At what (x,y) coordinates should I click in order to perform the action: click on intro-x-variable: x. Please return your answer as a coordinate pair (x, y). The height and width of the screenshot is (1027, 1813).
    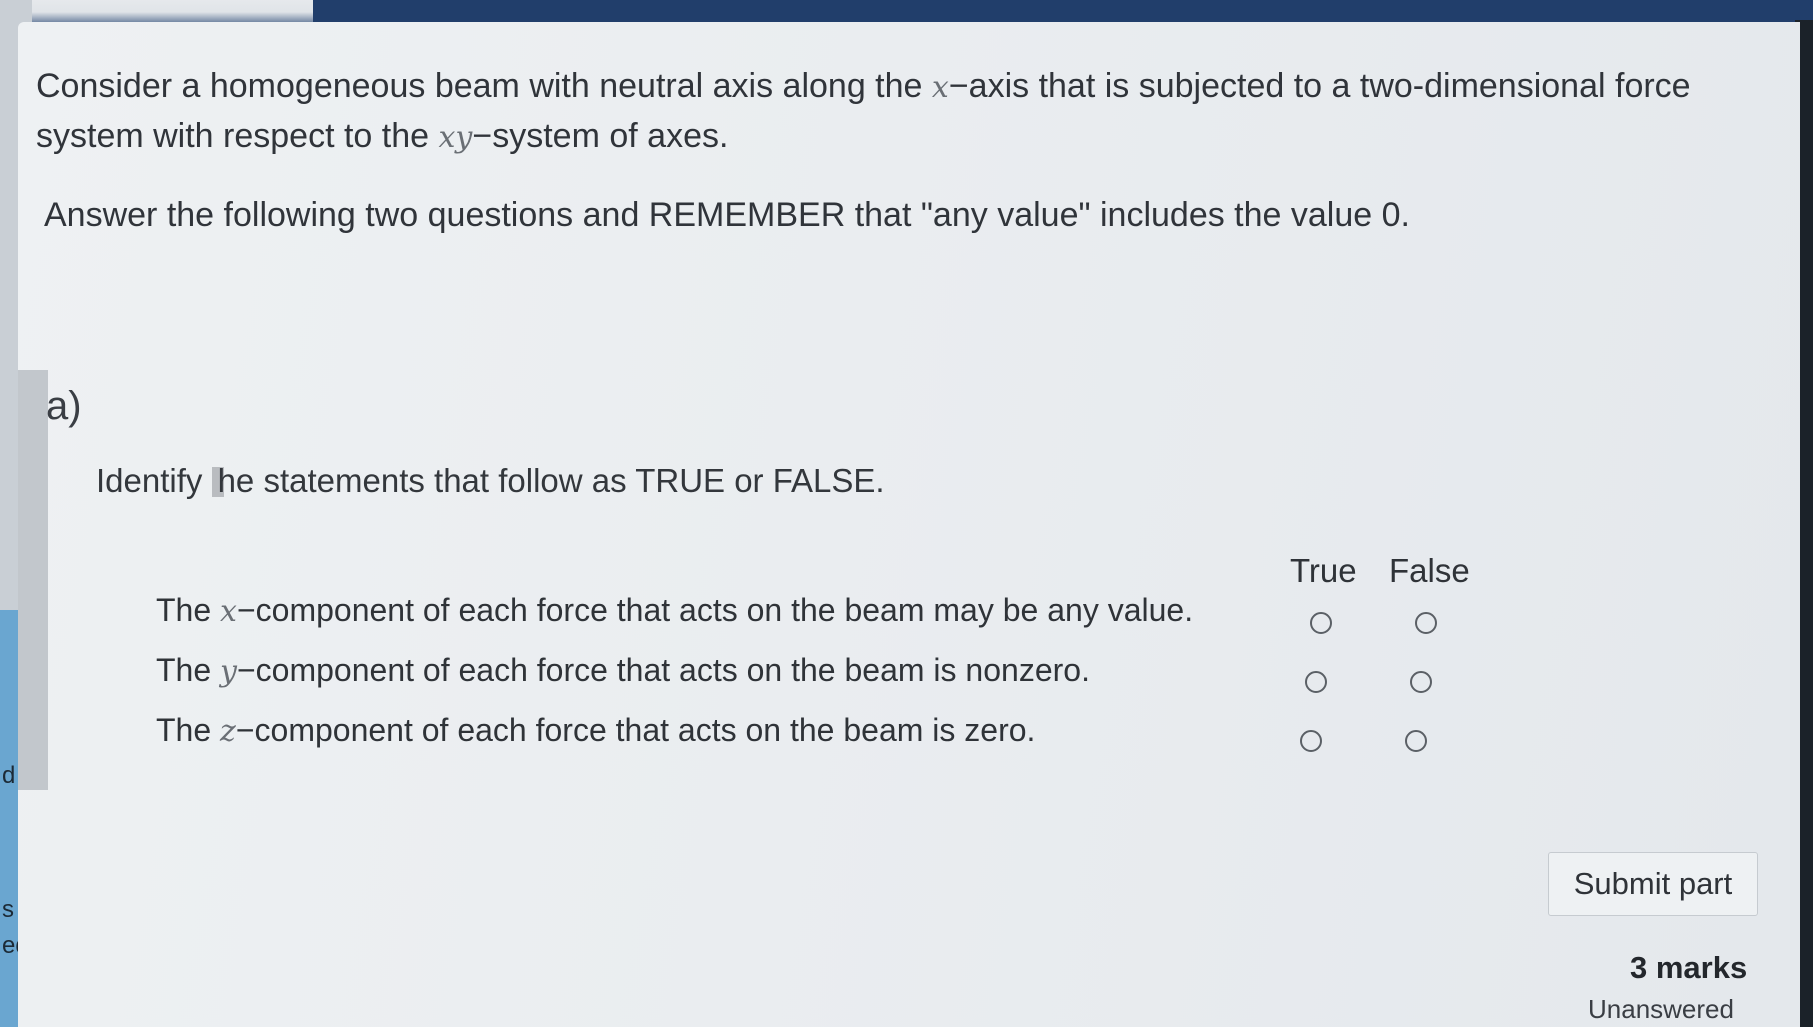
    Looking at the image, I should click on (940, 87).